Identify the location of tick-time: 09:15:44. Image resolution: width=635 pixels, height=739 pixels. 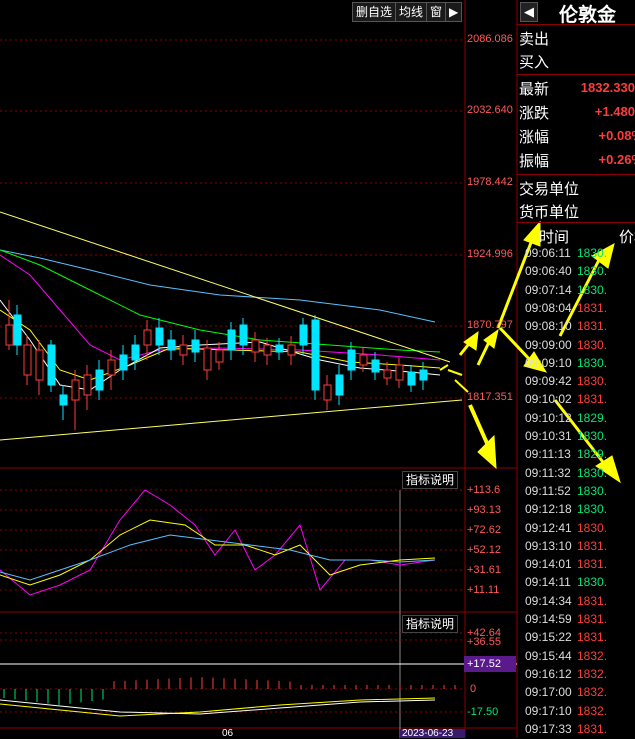
(548, 655).